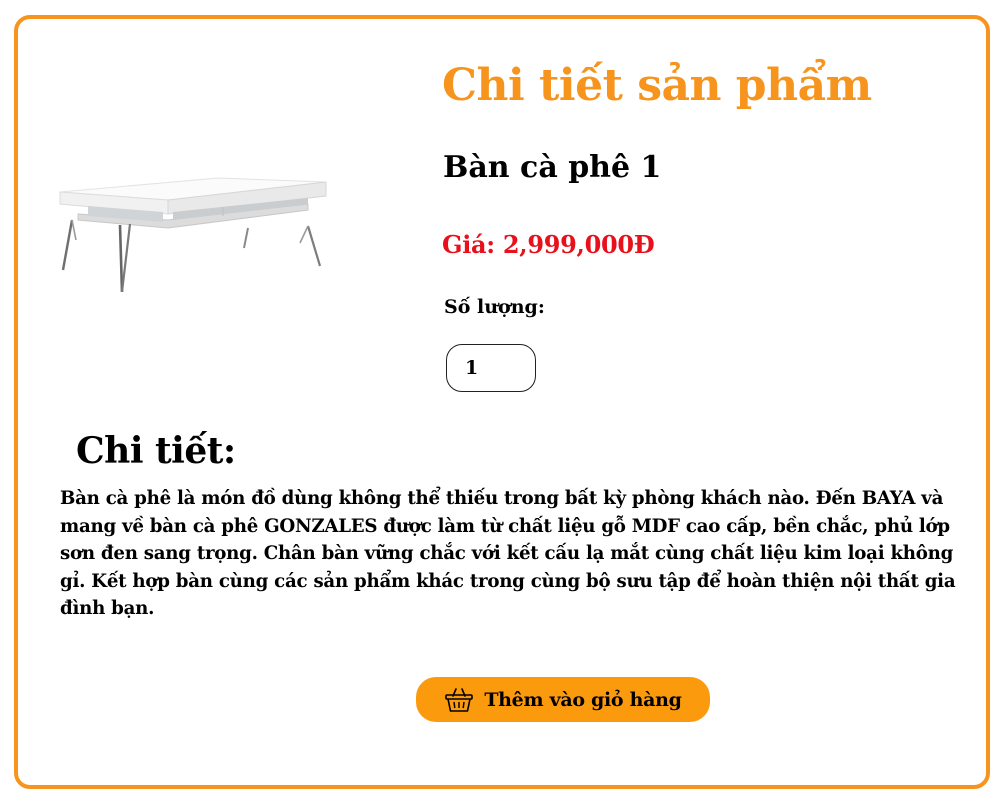 This screenshot has width=1000, height=800. I want to click on quantity-label: Số lượng:, so click(494, 307).